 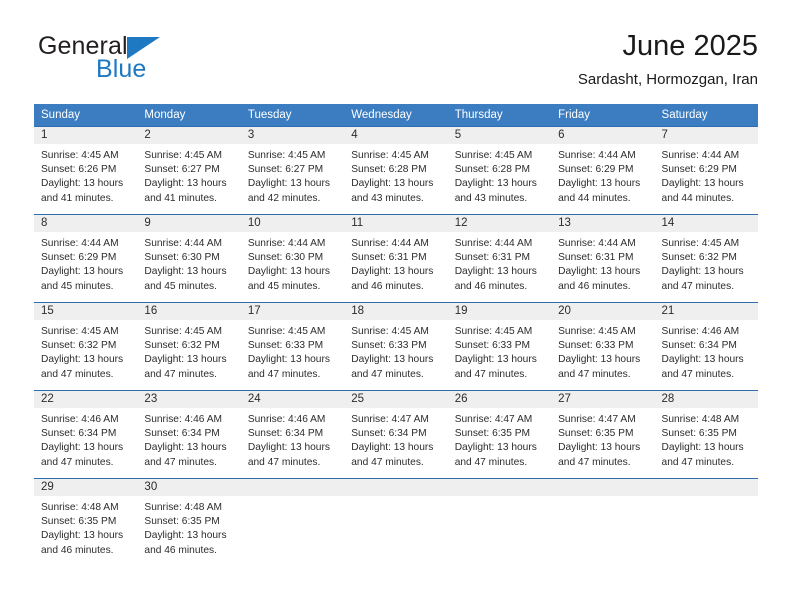 What do you see at coordinates (86, 115) in the screenshot?
I see `weekday-header-sunday: Sunday` at bounding box center [86, 115].